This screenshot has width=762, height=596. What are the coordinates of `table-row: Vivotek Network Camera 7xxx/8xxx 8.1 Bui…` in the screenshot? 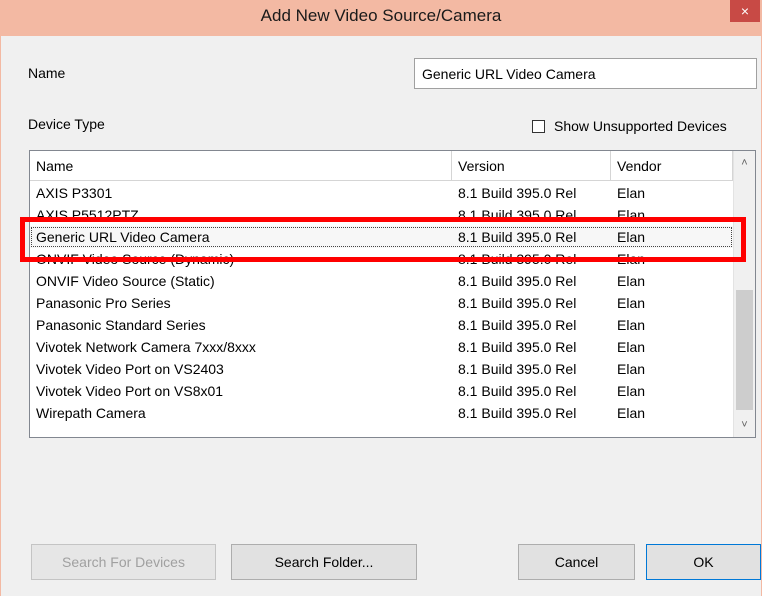 It's located at (381, 347).